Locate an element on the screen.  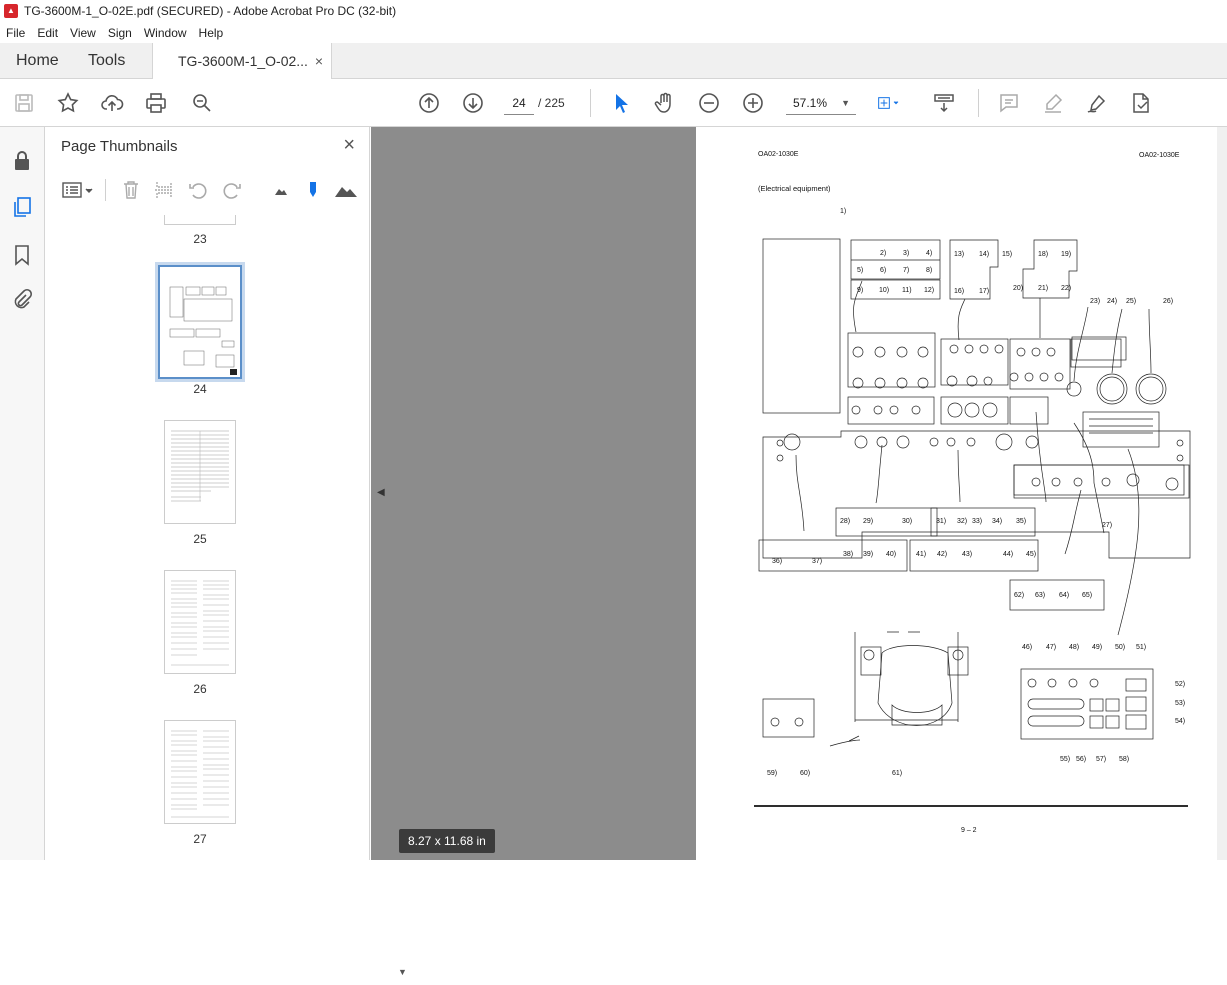
page-number-input: 24 is located at coordinates (519, 103).